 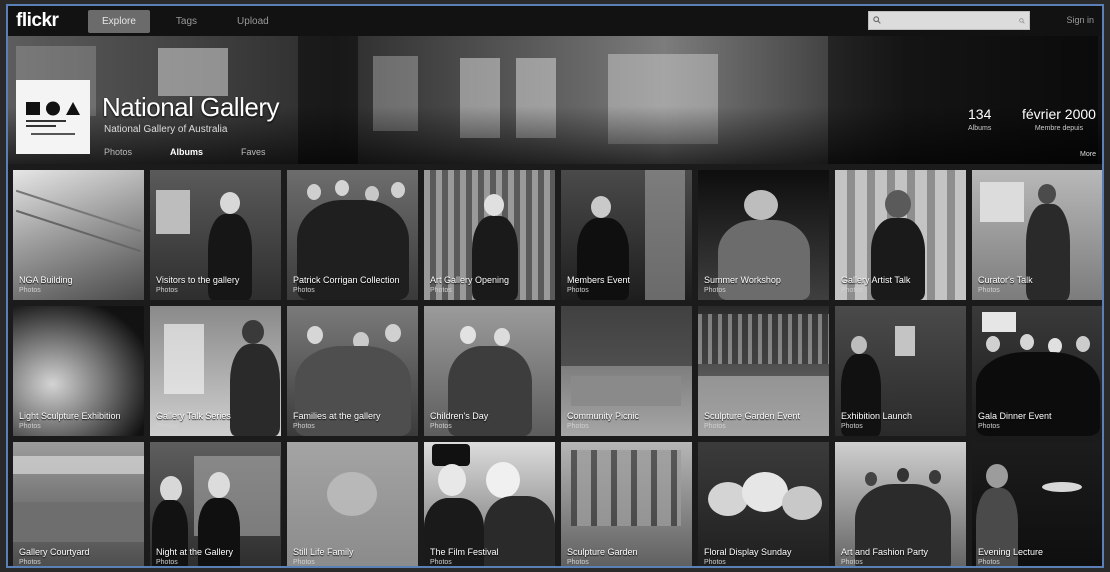 I want to click on album-title: Exhibition Launch, so click(x=877, y=416).